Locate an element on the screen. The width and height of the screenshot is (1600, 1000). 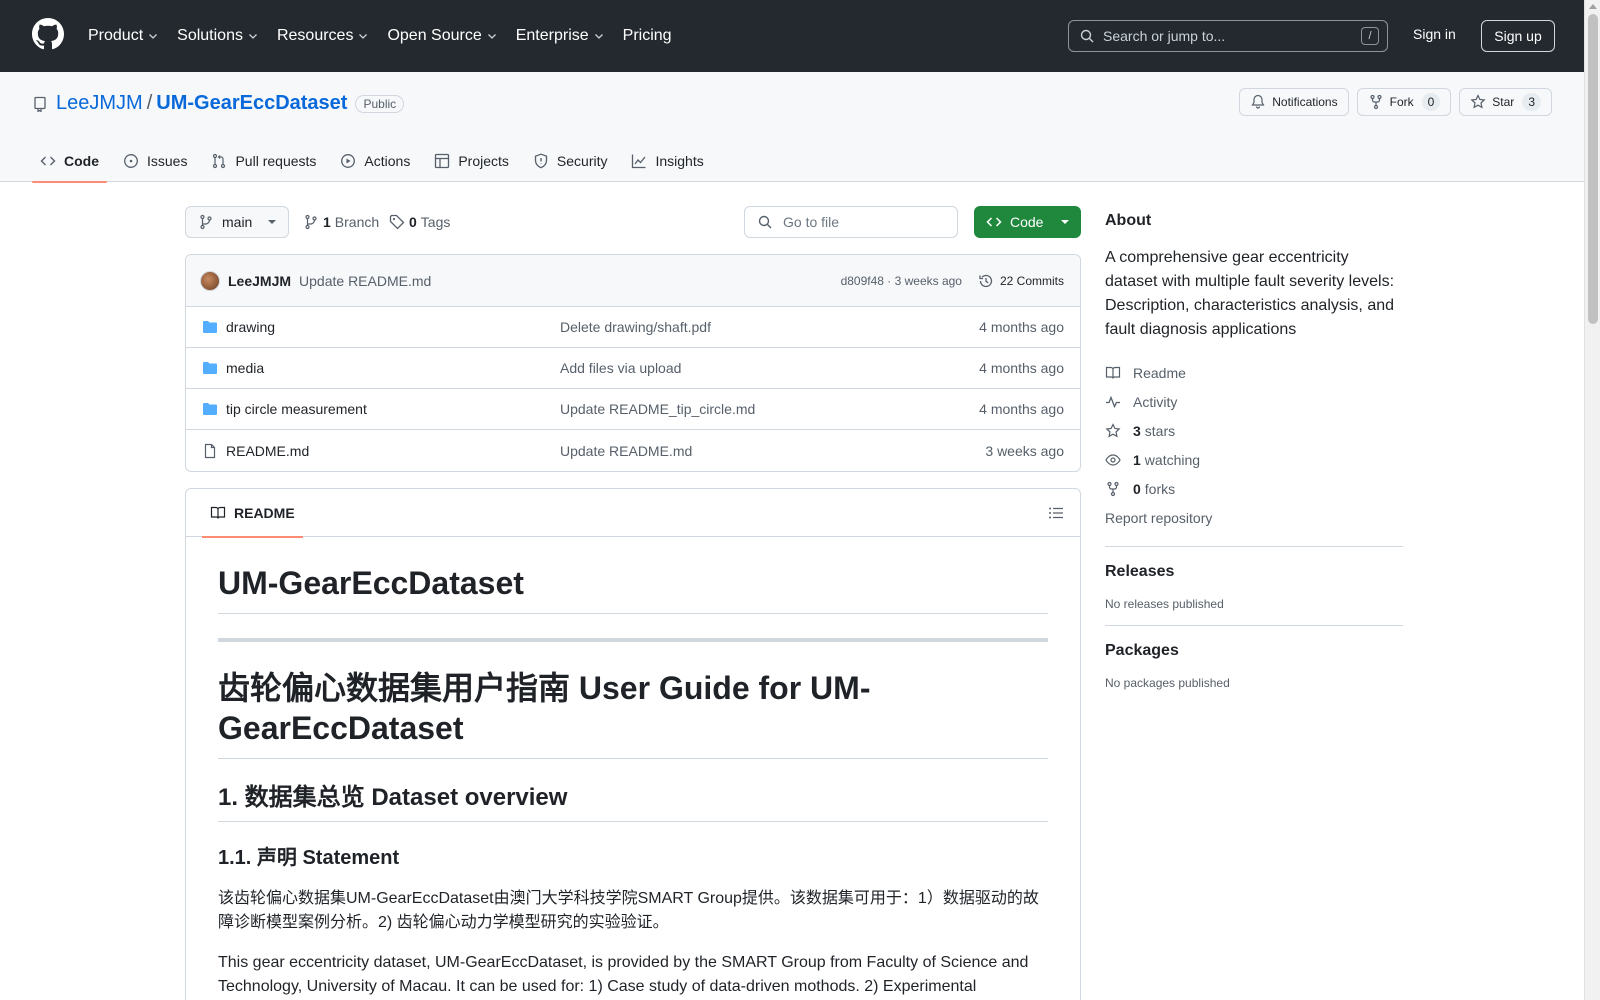
sign-in-link: Sign in is located at coordinates (1434, 34).